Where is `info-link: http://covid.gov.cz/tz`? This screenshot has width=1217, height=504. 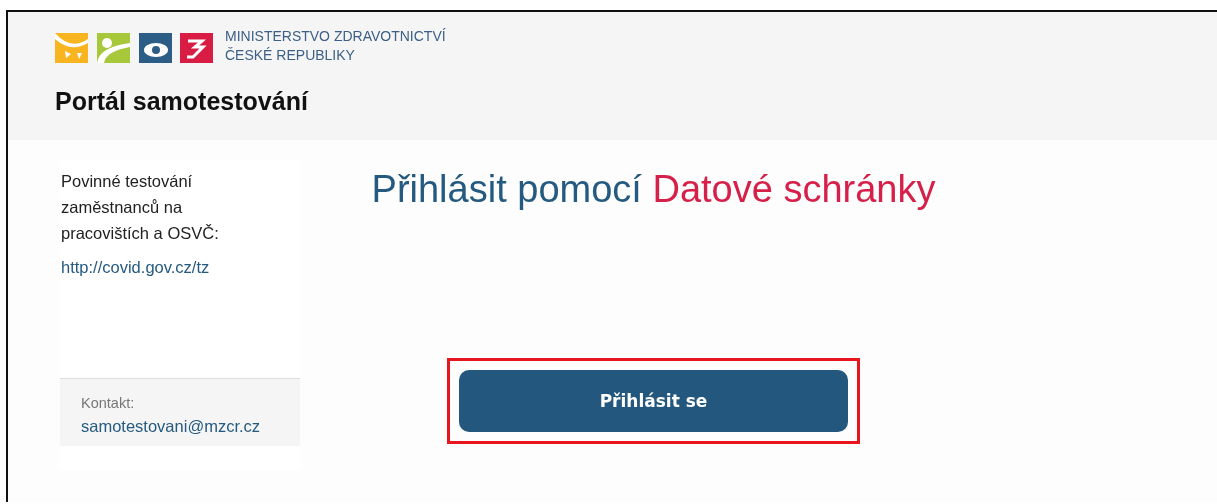 info-link: http://covid.gov.cz/tz is located at coordinates (180, 267).